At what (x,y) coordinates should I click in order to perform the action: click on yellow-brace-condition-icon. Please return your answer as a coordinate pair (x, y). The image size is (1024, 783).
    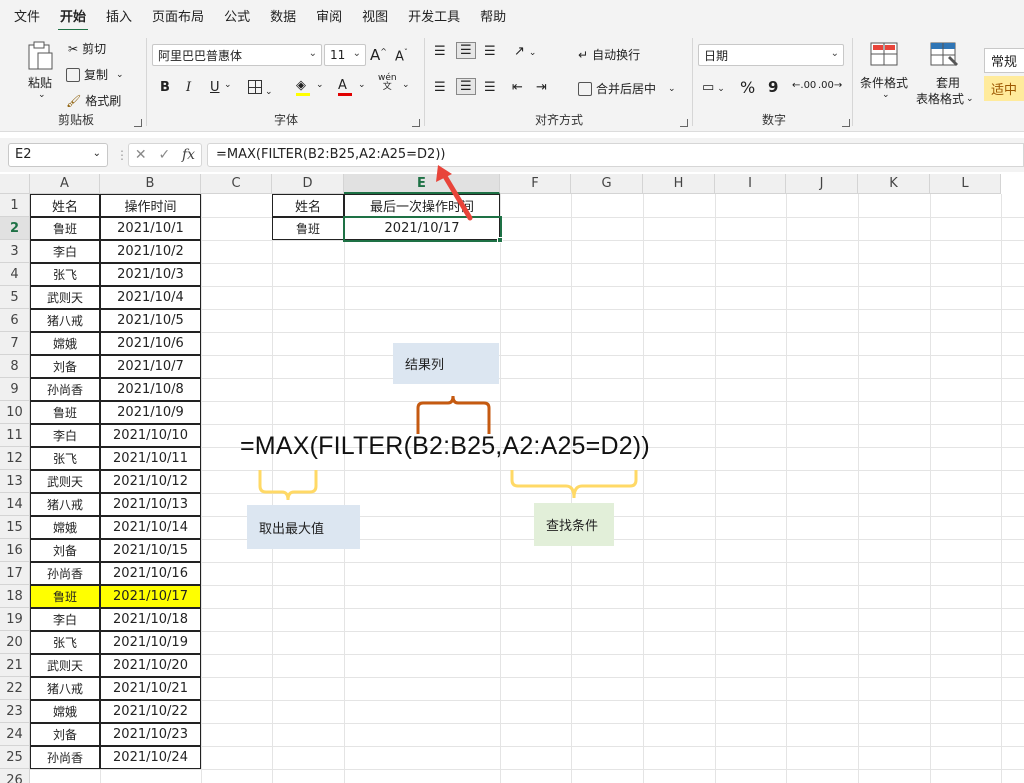
    Looking at the image, I should click on (574, 484).